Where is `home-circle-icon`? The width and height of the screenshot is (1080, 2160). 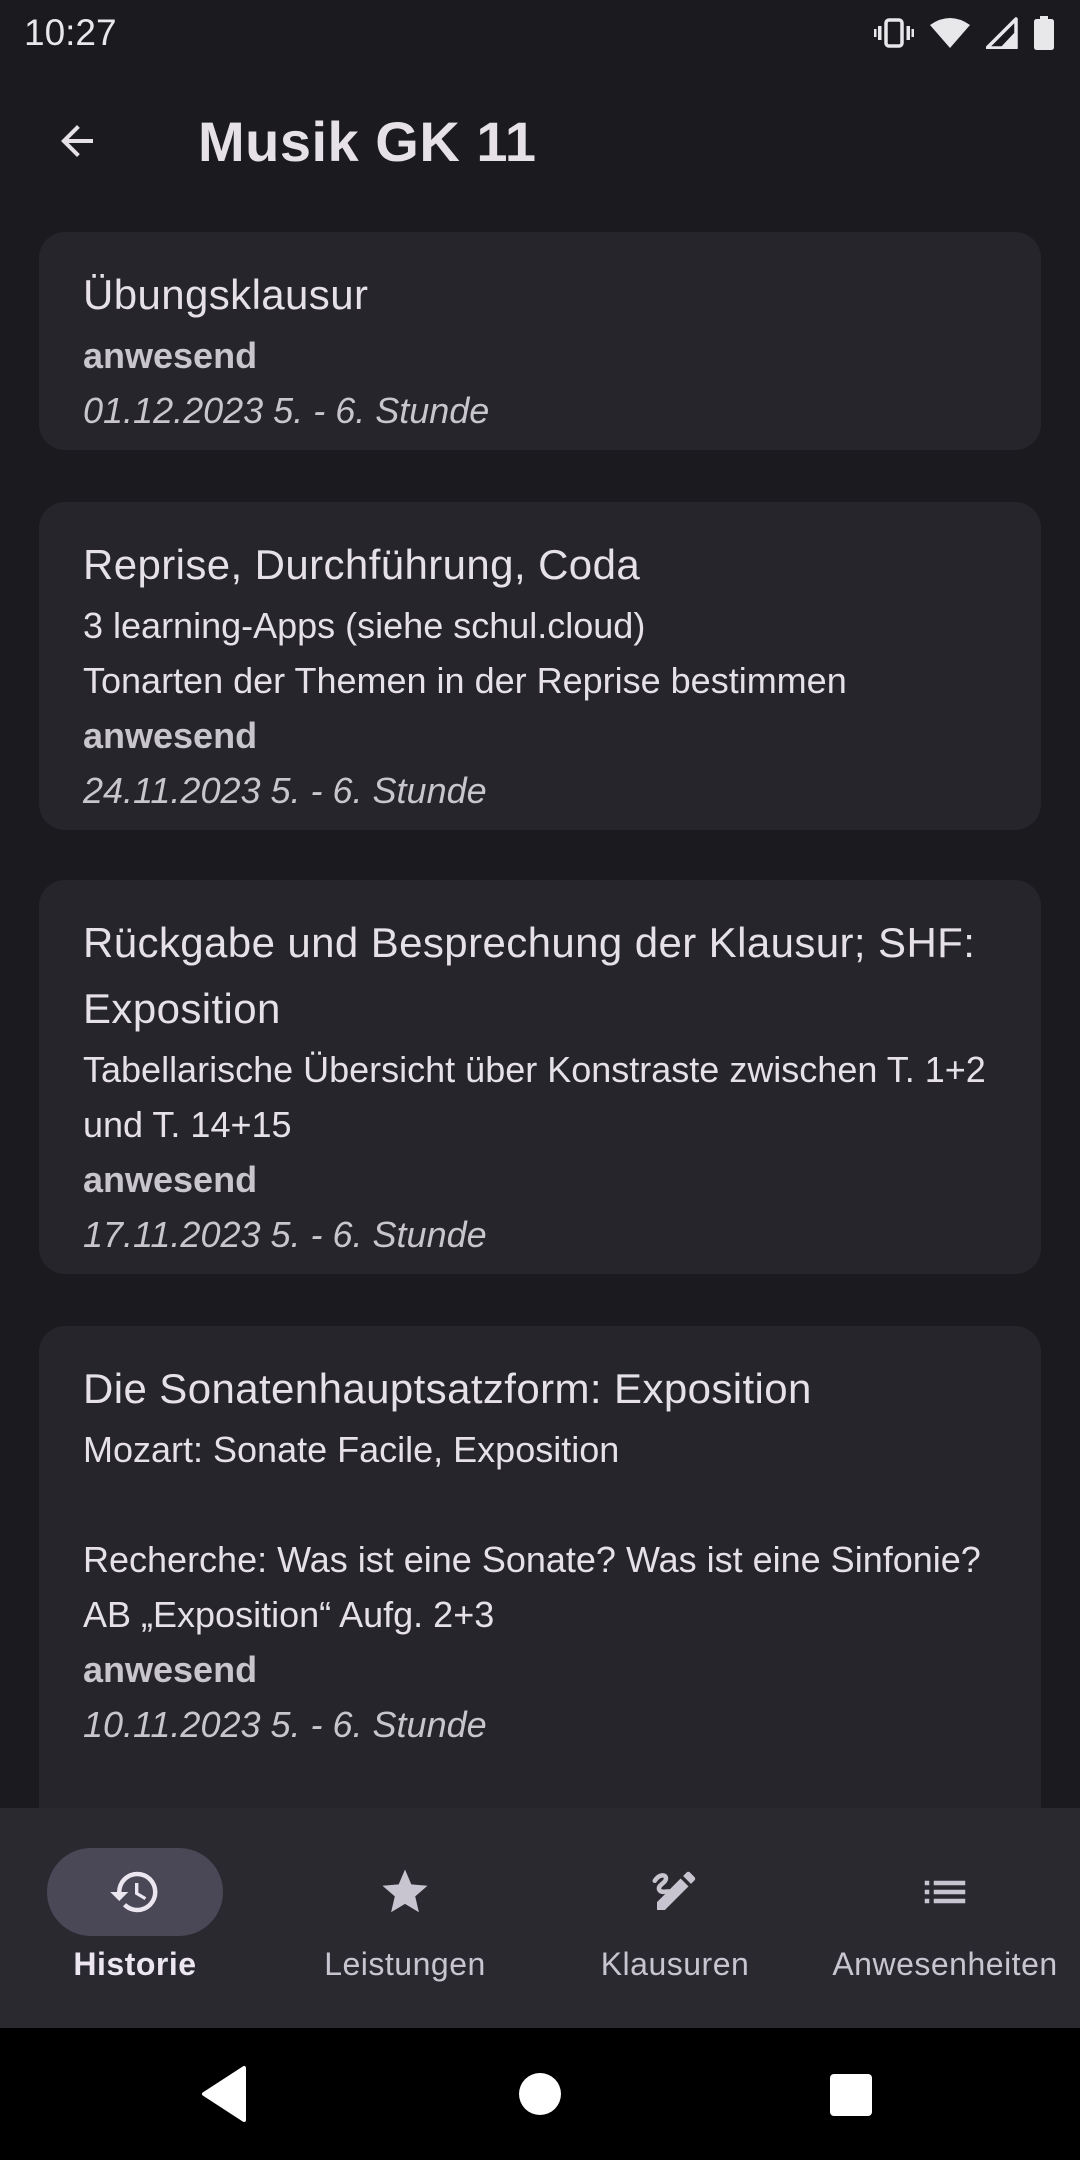
home-circle-icon is located at coordinates (540, 2096).